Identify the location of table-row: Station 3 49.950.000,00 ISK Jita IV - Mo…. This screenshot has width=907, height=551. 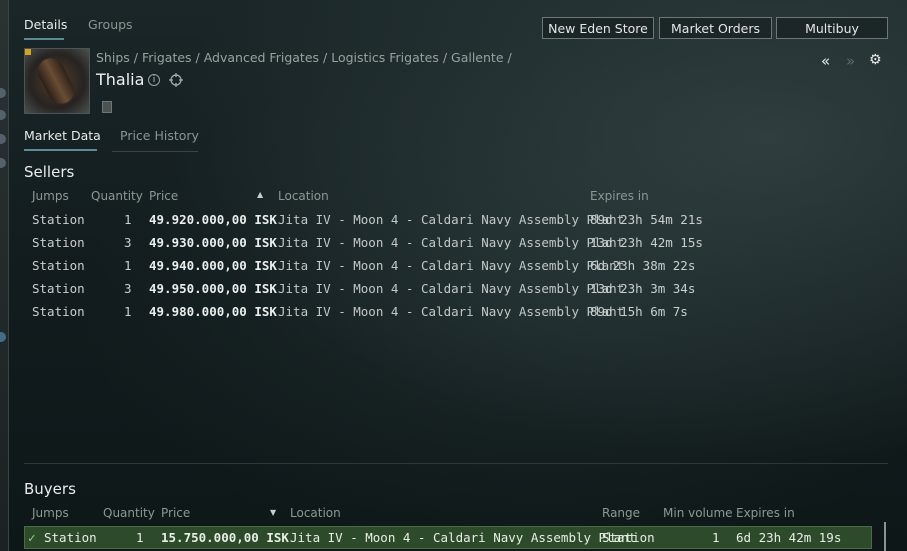
(448, 288).